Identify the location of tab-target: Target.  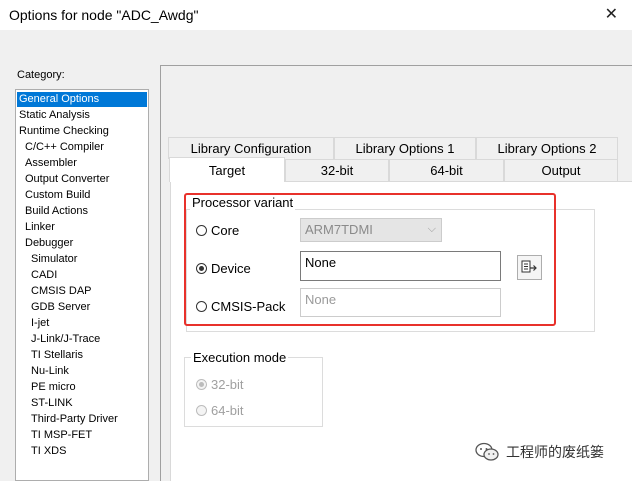
(227, 169).